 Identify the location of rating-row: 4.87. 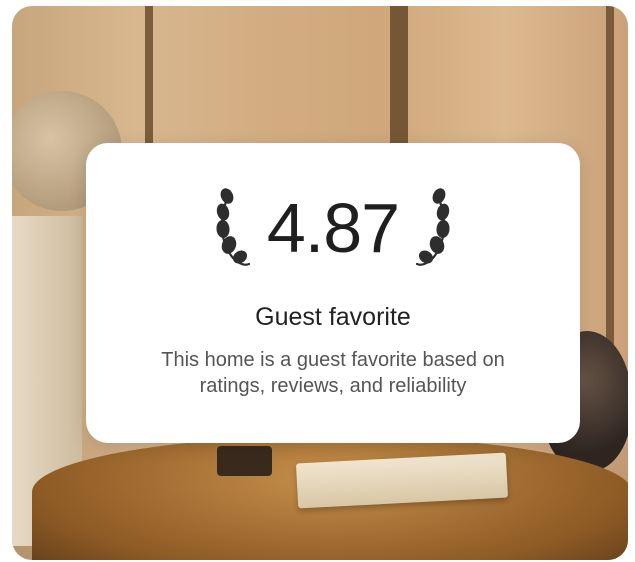
(333, 228).